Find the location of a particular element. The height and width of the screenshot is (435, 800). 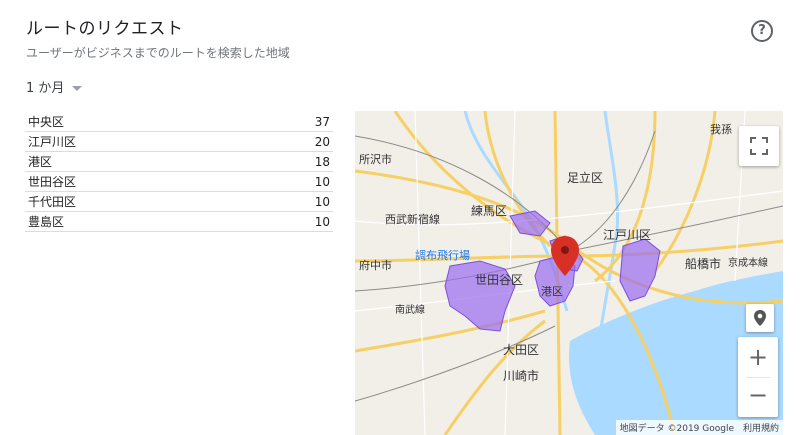

area-name: 豊島区 is located at coordinates (135, 221).